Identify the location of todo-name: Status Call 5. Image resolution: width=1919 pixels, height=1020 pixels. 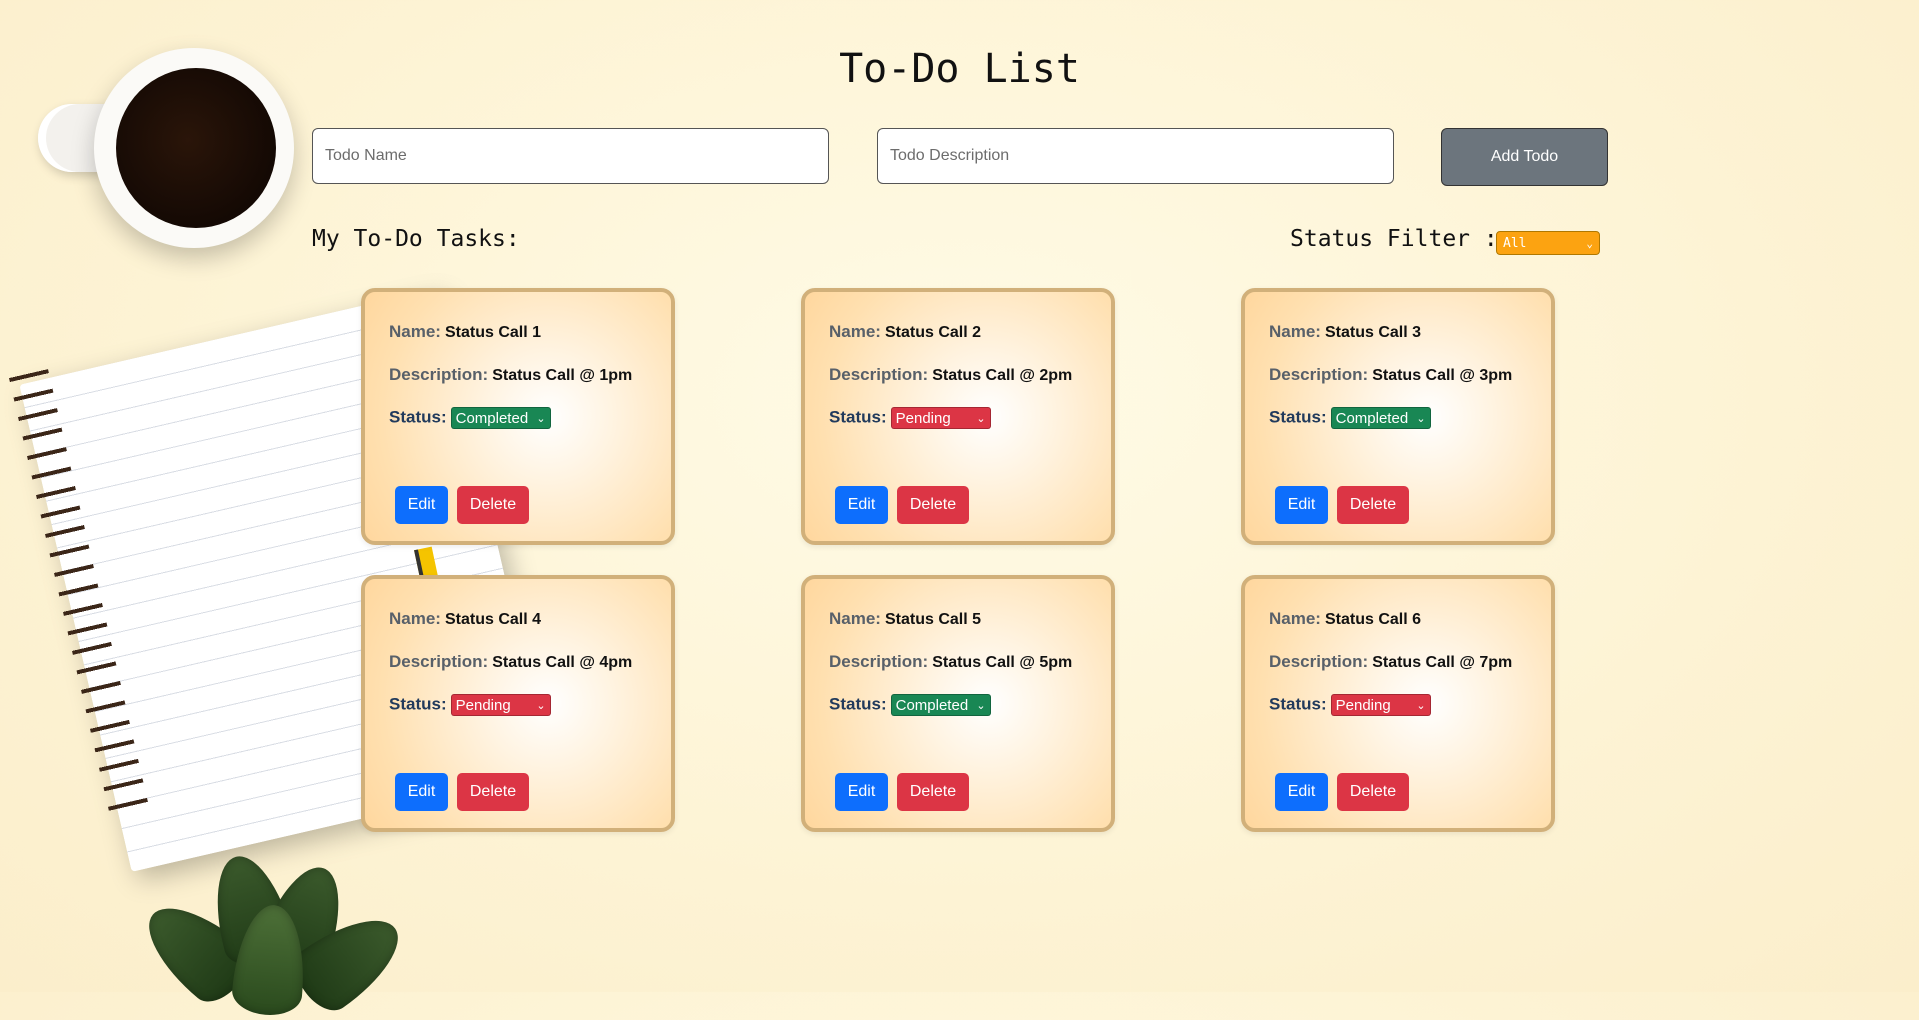
(932, 619).